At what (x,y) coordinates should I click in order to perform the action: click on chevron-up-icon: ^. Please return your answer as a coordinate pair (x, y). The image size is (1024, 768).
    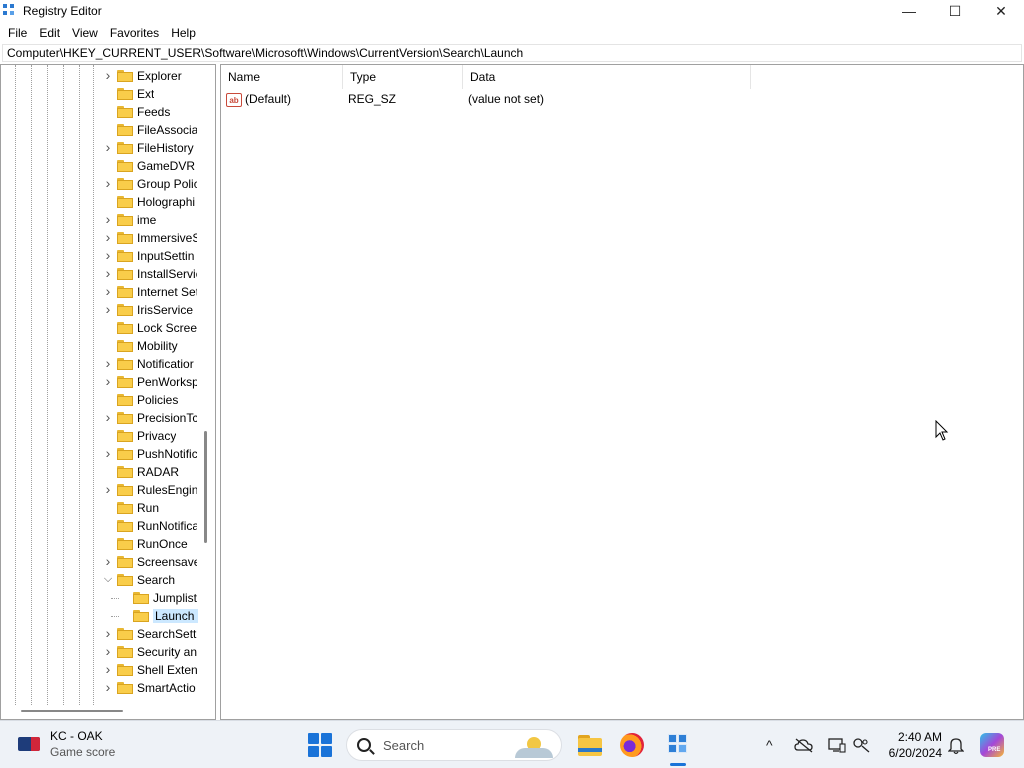
    Looking at the image, I should click on (769, 745).